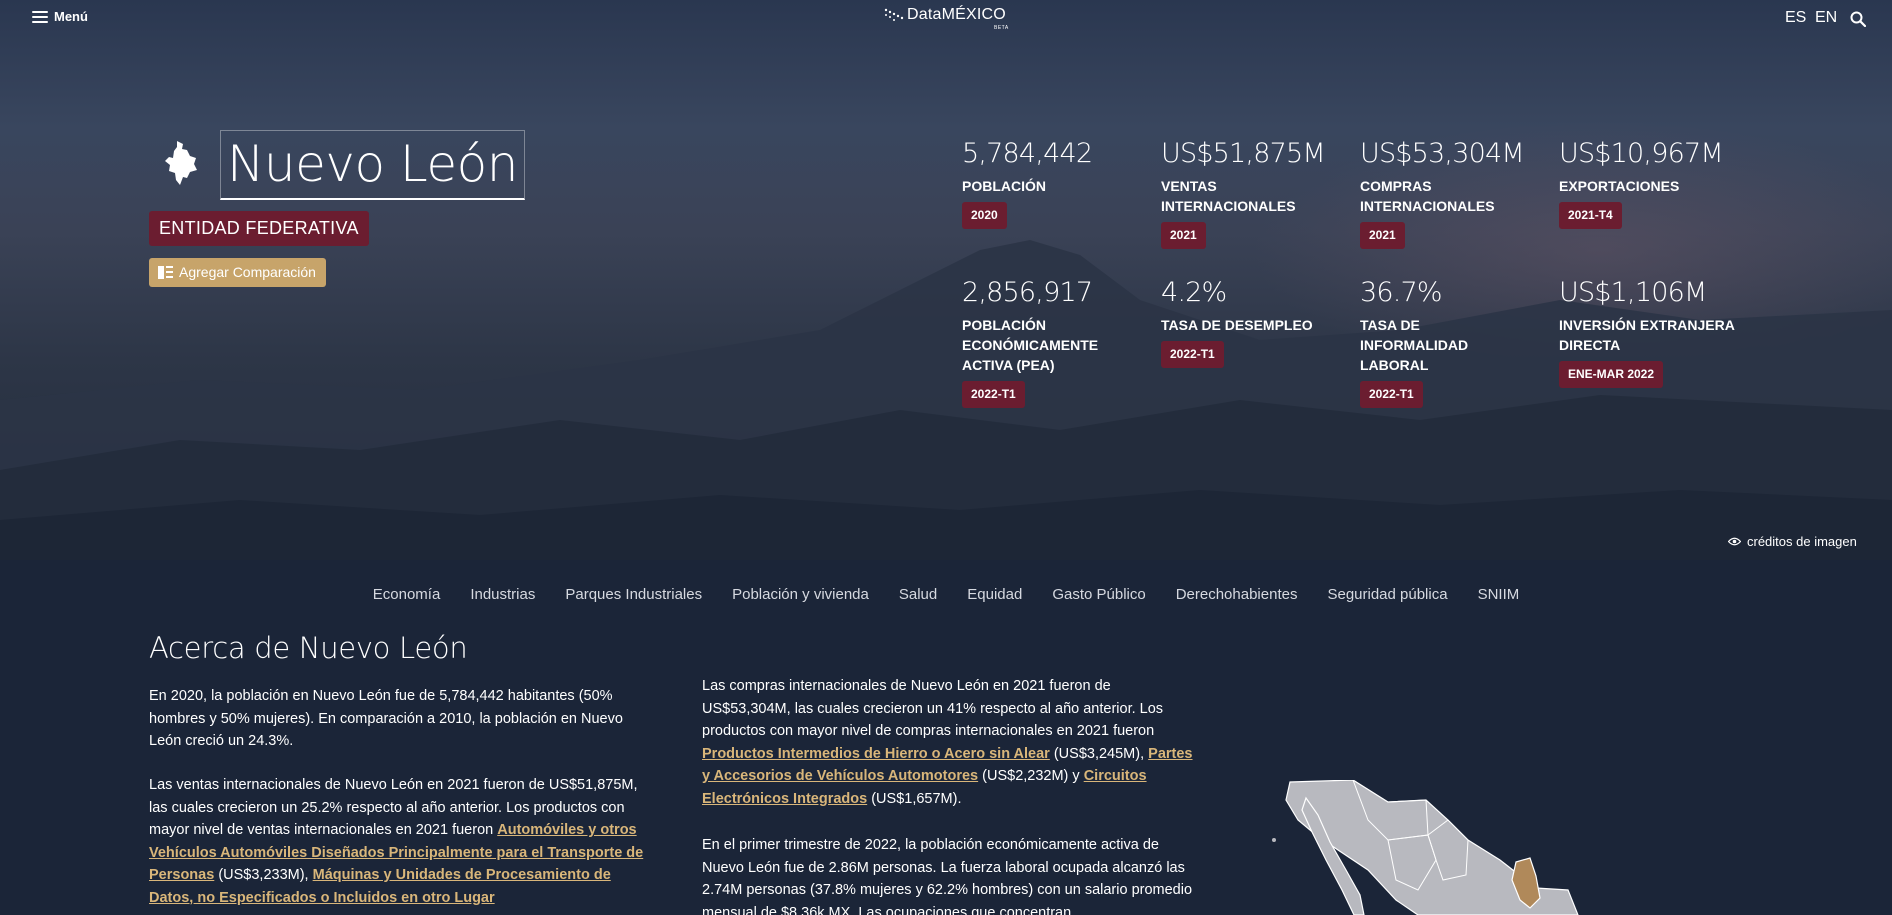 Image resolution: width=1892 pixels, height=915 pixels. Describe the element at coordinates (1004, 186) in the screenshot. I see `stat-label: POBLACIÓN` at that location.